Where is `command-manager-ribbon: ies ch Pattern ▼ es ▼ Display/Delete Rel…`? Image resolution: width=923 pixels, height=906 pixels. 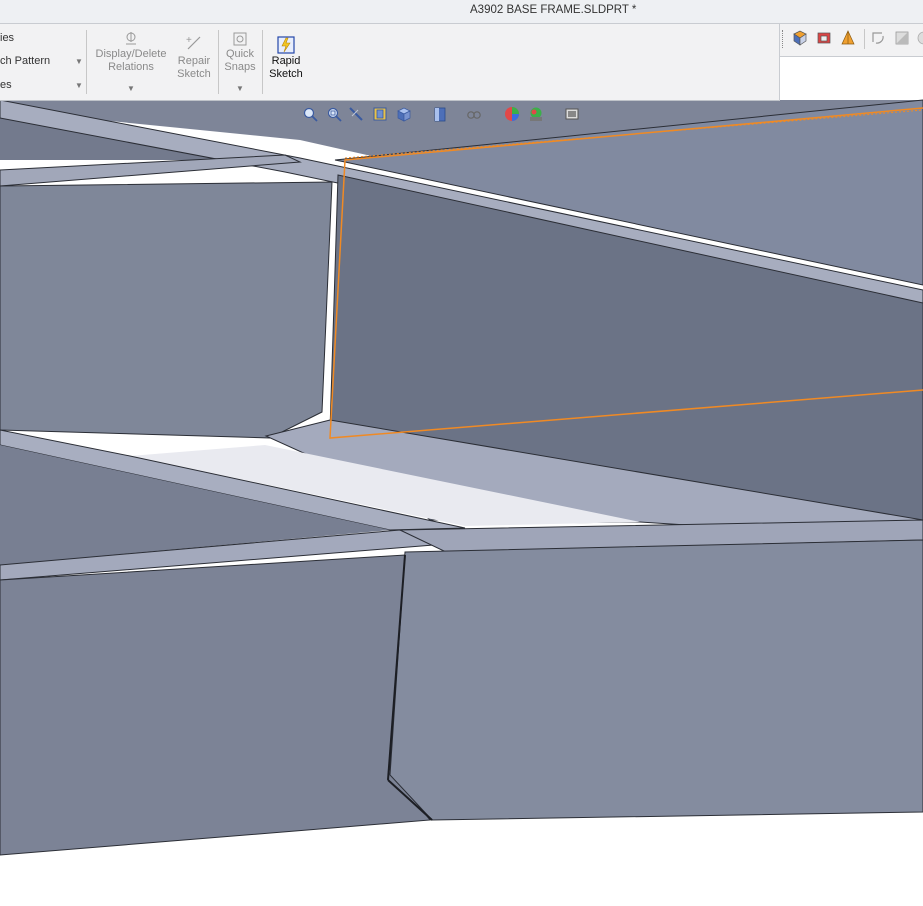
command-manager-ribbon: ies ch Pattern ▼ es ▼ Display/Delete Rel… is located at coordinates (390, 62).